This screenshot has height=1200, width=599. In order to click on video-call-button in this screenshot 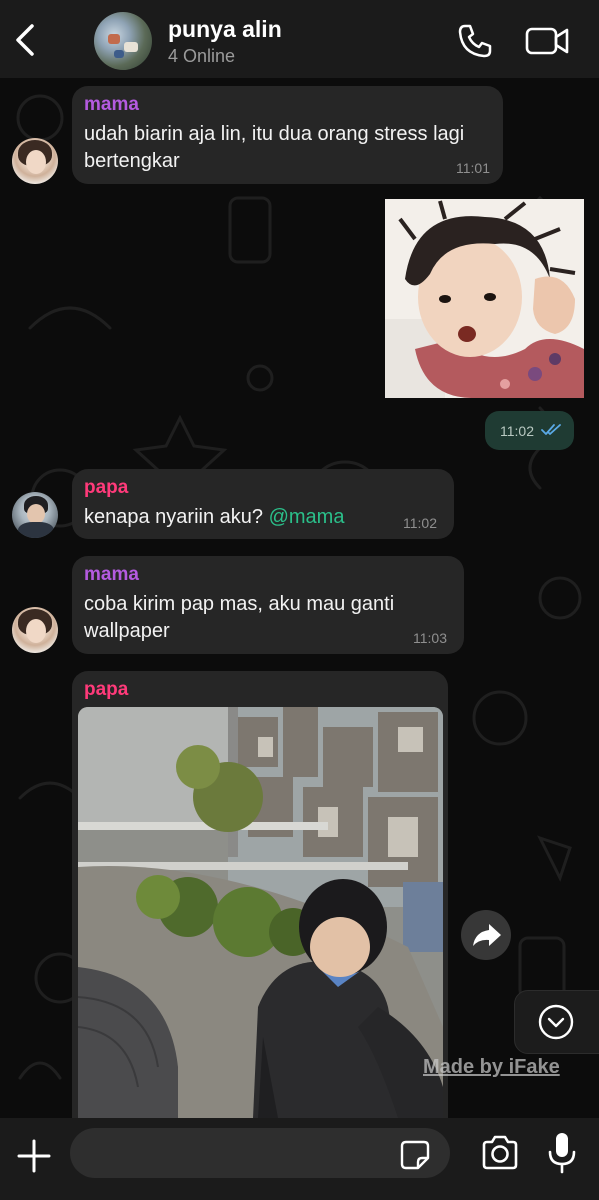, I will do `click(547, 41)`.